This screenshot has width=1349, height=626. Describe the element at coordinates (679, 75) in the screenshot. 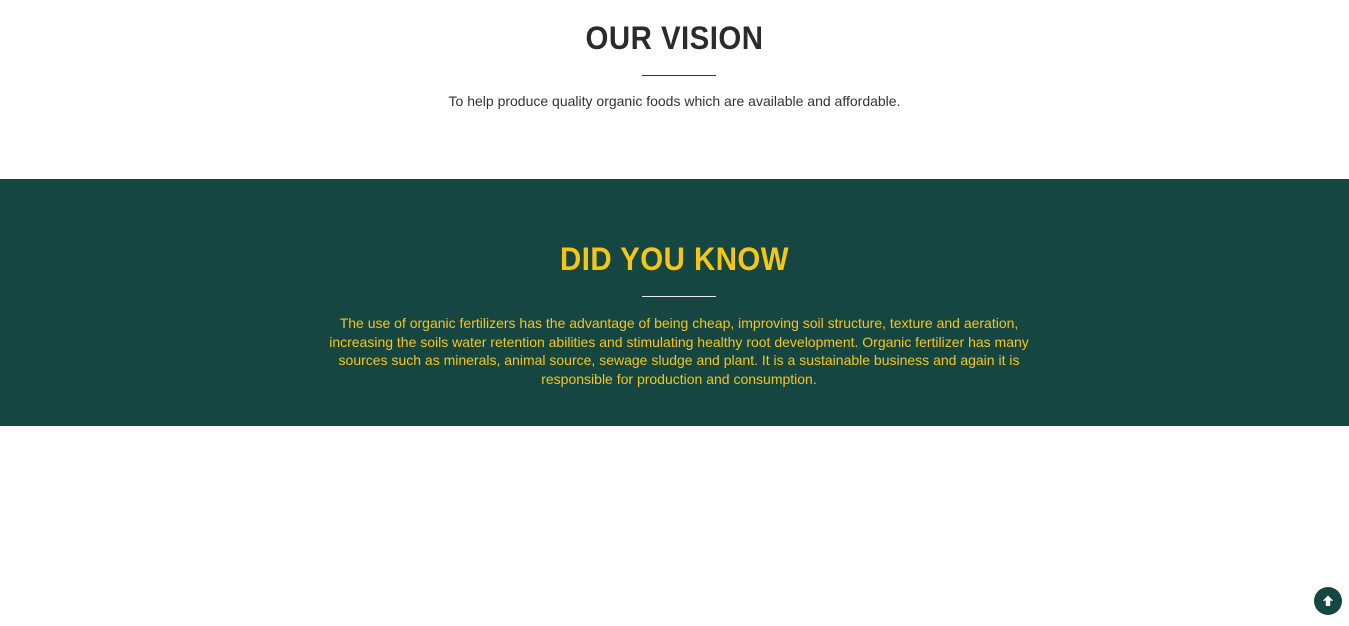

I see `vision-title-divider` at that location.